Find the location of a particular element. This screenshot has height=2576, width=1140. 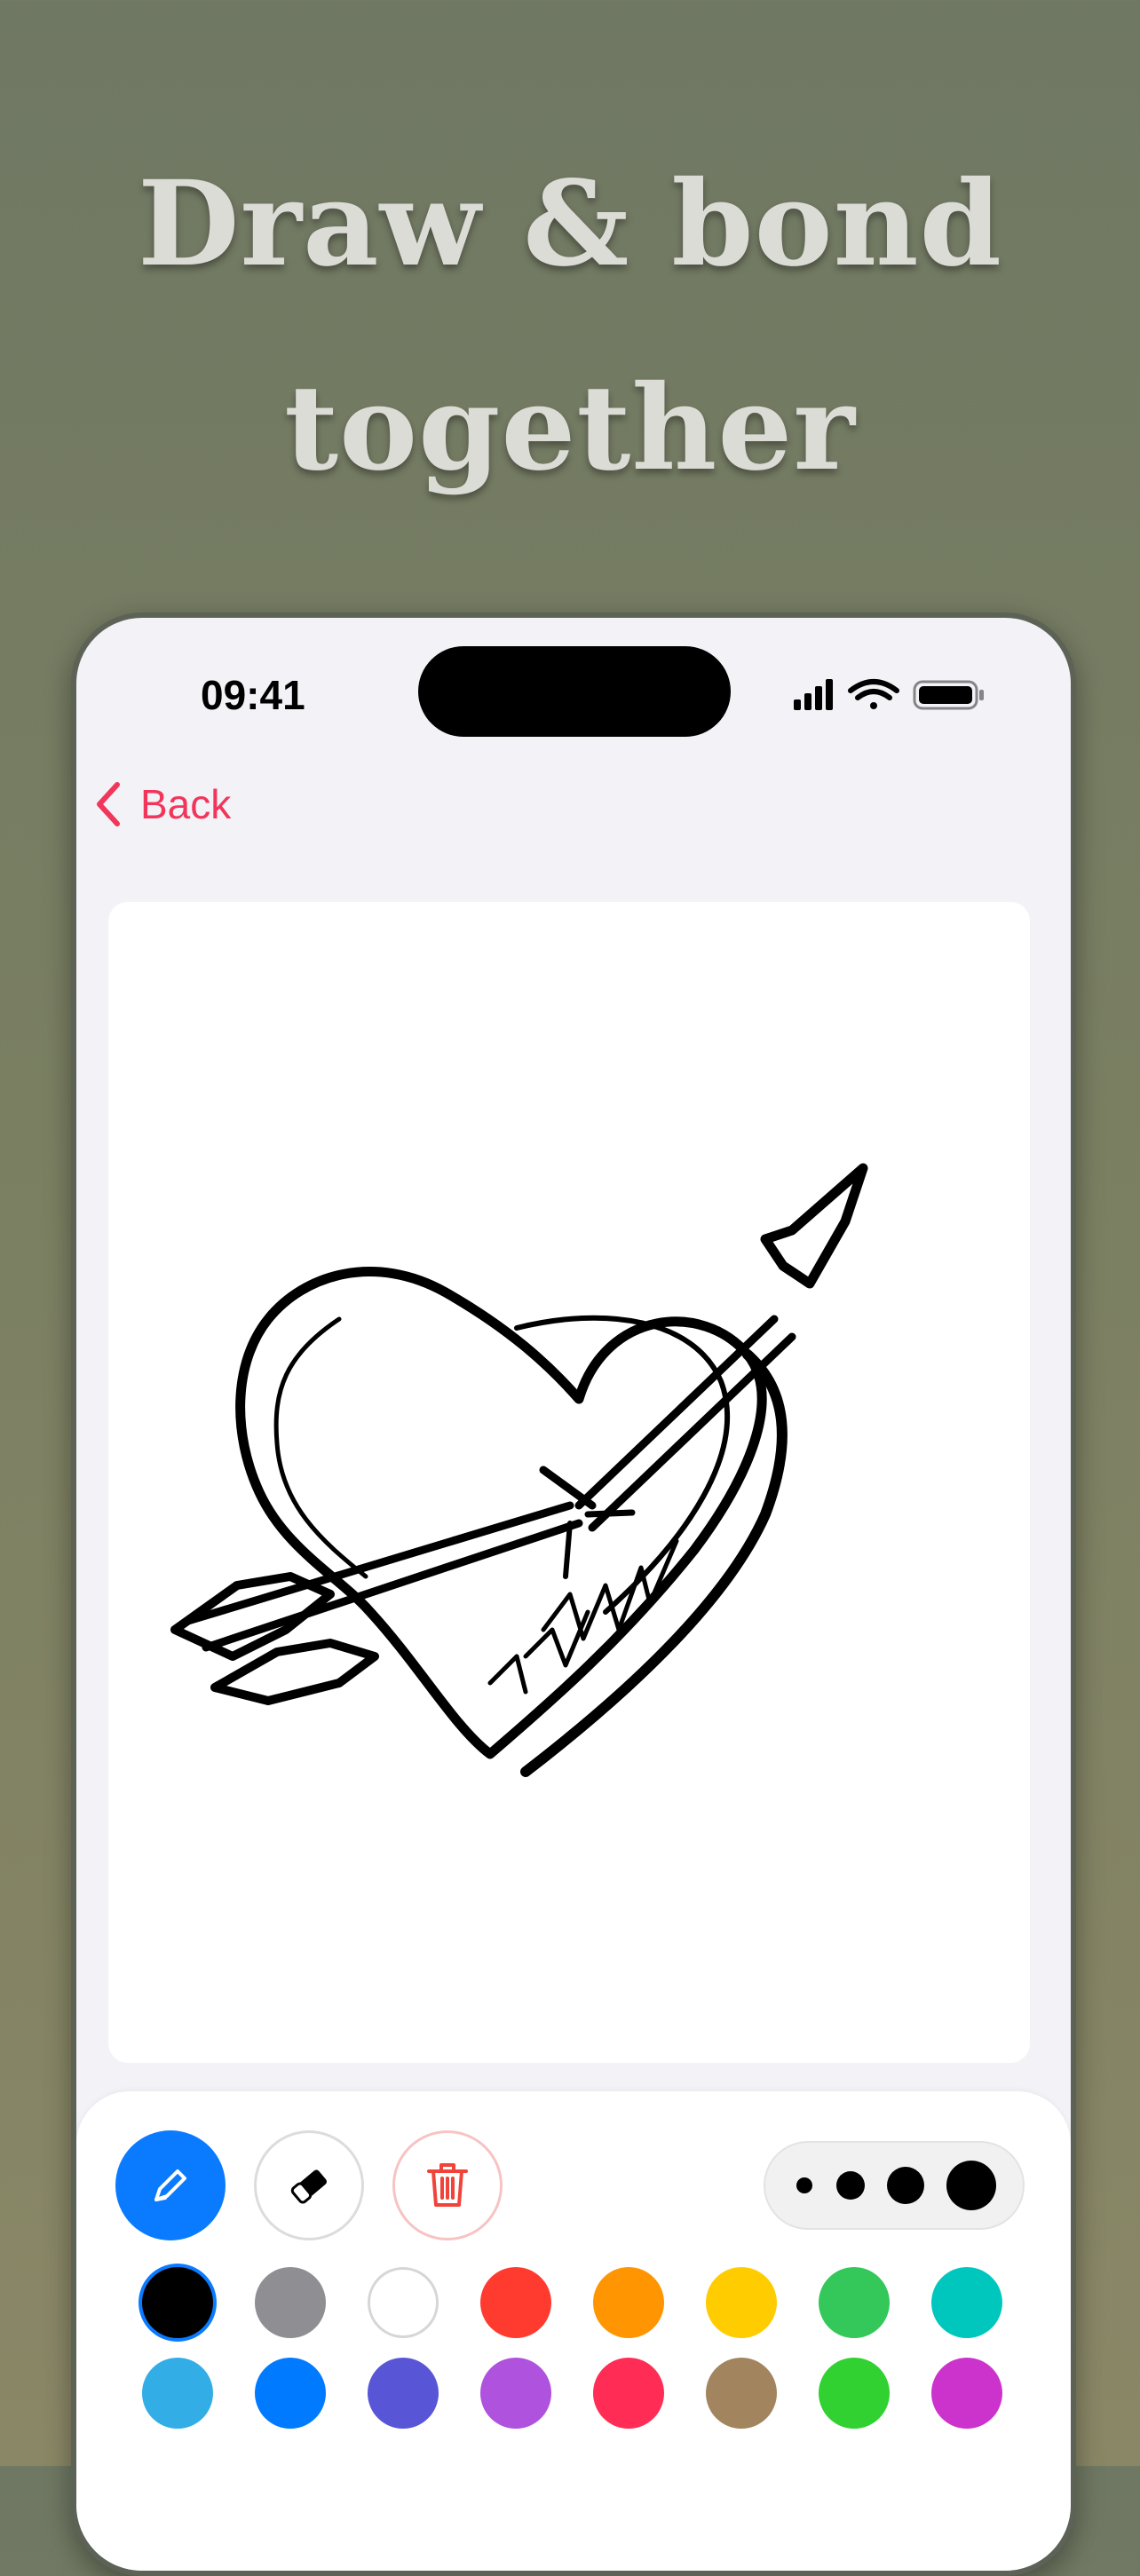

brush-size-small is located at coordinates (804, 2185).